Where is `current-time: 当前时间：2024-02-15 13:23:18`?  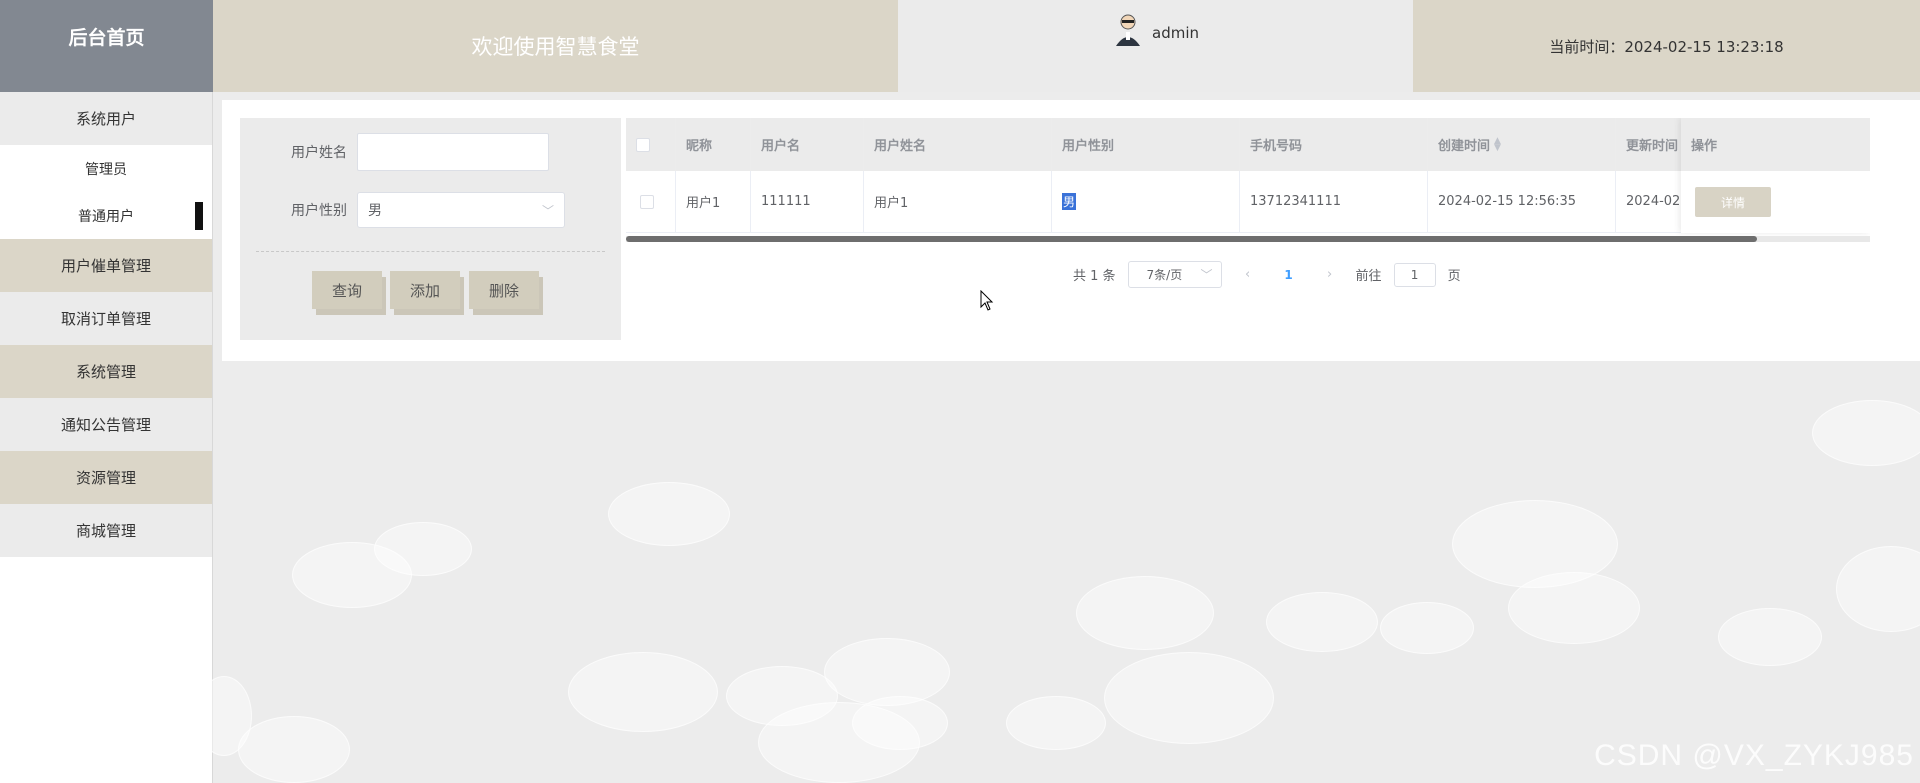 current-time: 当前时间：2024-02-15 13:23:18 is located at coordinates (1666, 46).